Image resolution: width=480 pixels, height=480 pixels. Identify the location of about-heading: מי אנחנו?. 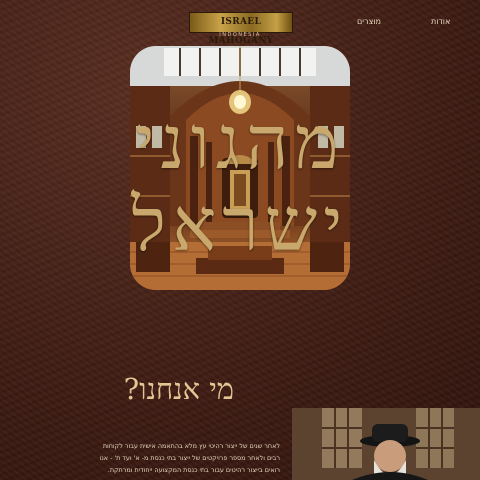
(178, 389).